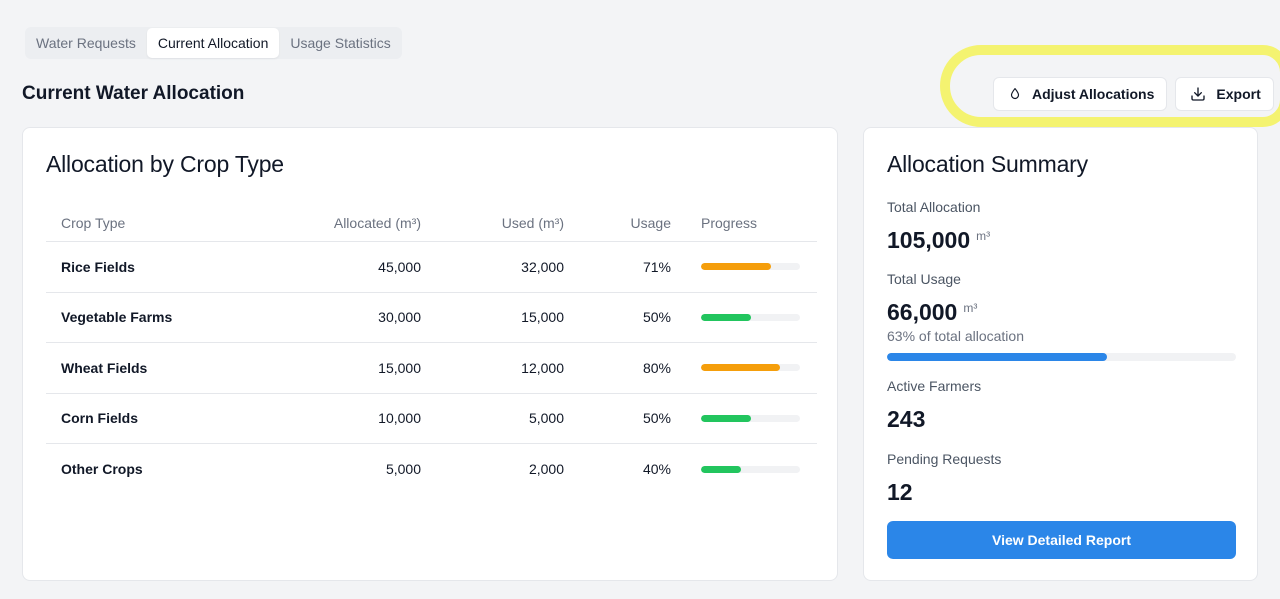 The width and height of the screenshot is (1280, 599). I want to click on allocated-cell: 5,000, so click(403, 469).